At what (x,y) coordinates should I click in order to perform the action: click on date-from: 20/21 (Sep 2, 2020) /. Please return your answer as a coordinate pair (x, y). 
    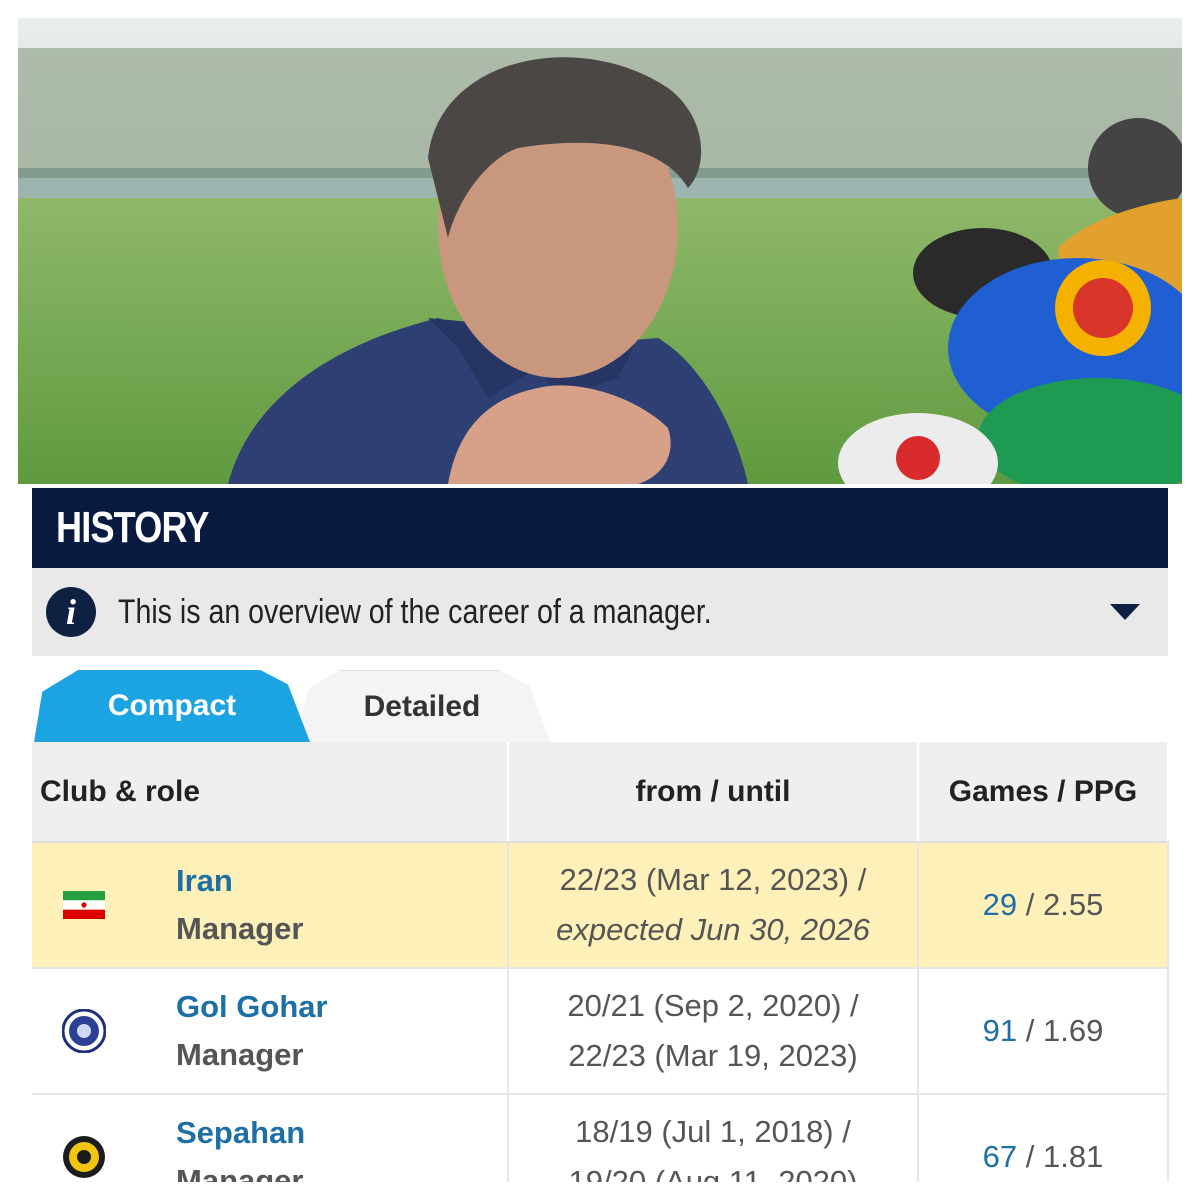
    Looking at the image, I should click on (713, 1005).